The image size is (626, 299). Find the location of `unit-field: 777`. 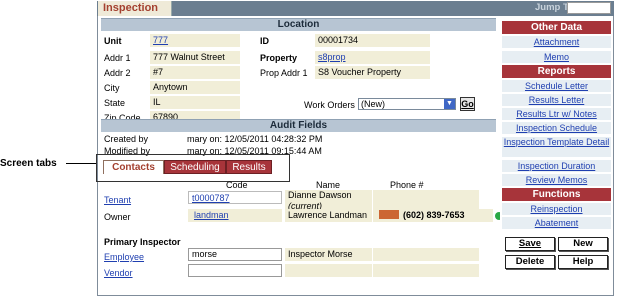

unit-field: 777 is located at coordinates (195, 40).